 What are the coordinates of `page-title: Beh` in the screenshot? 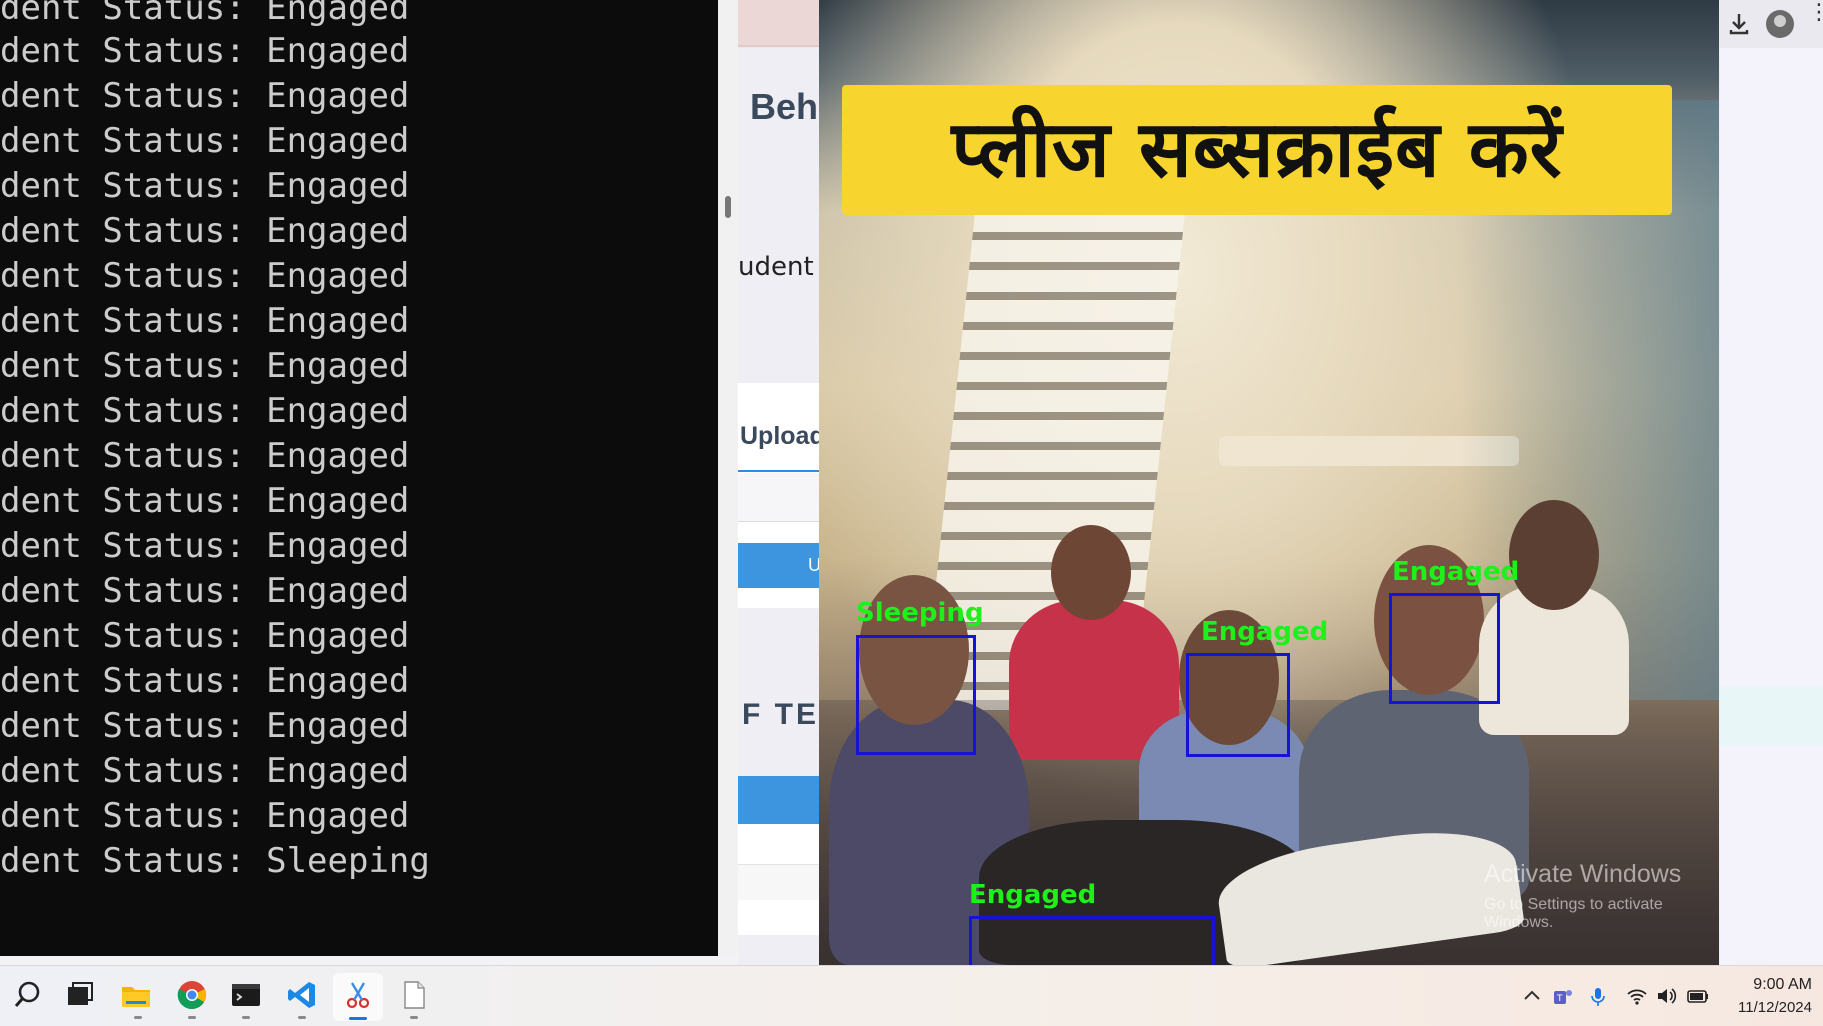 It's located at (784, 106).